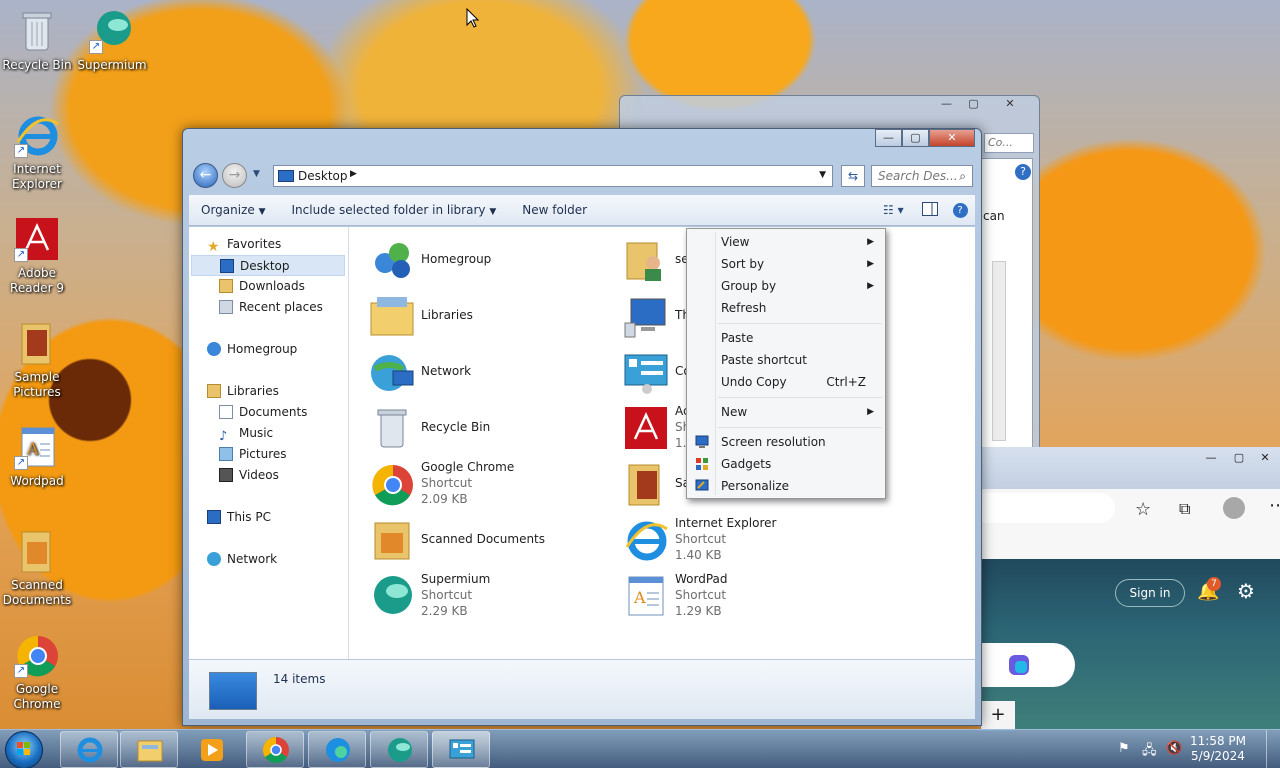 The width and height of the screenshot is (1280, 768). What do you see at coordinates (1273, 749) in the screenshot?
I see `show-desktop-button` at bounding box center [1273, 749].